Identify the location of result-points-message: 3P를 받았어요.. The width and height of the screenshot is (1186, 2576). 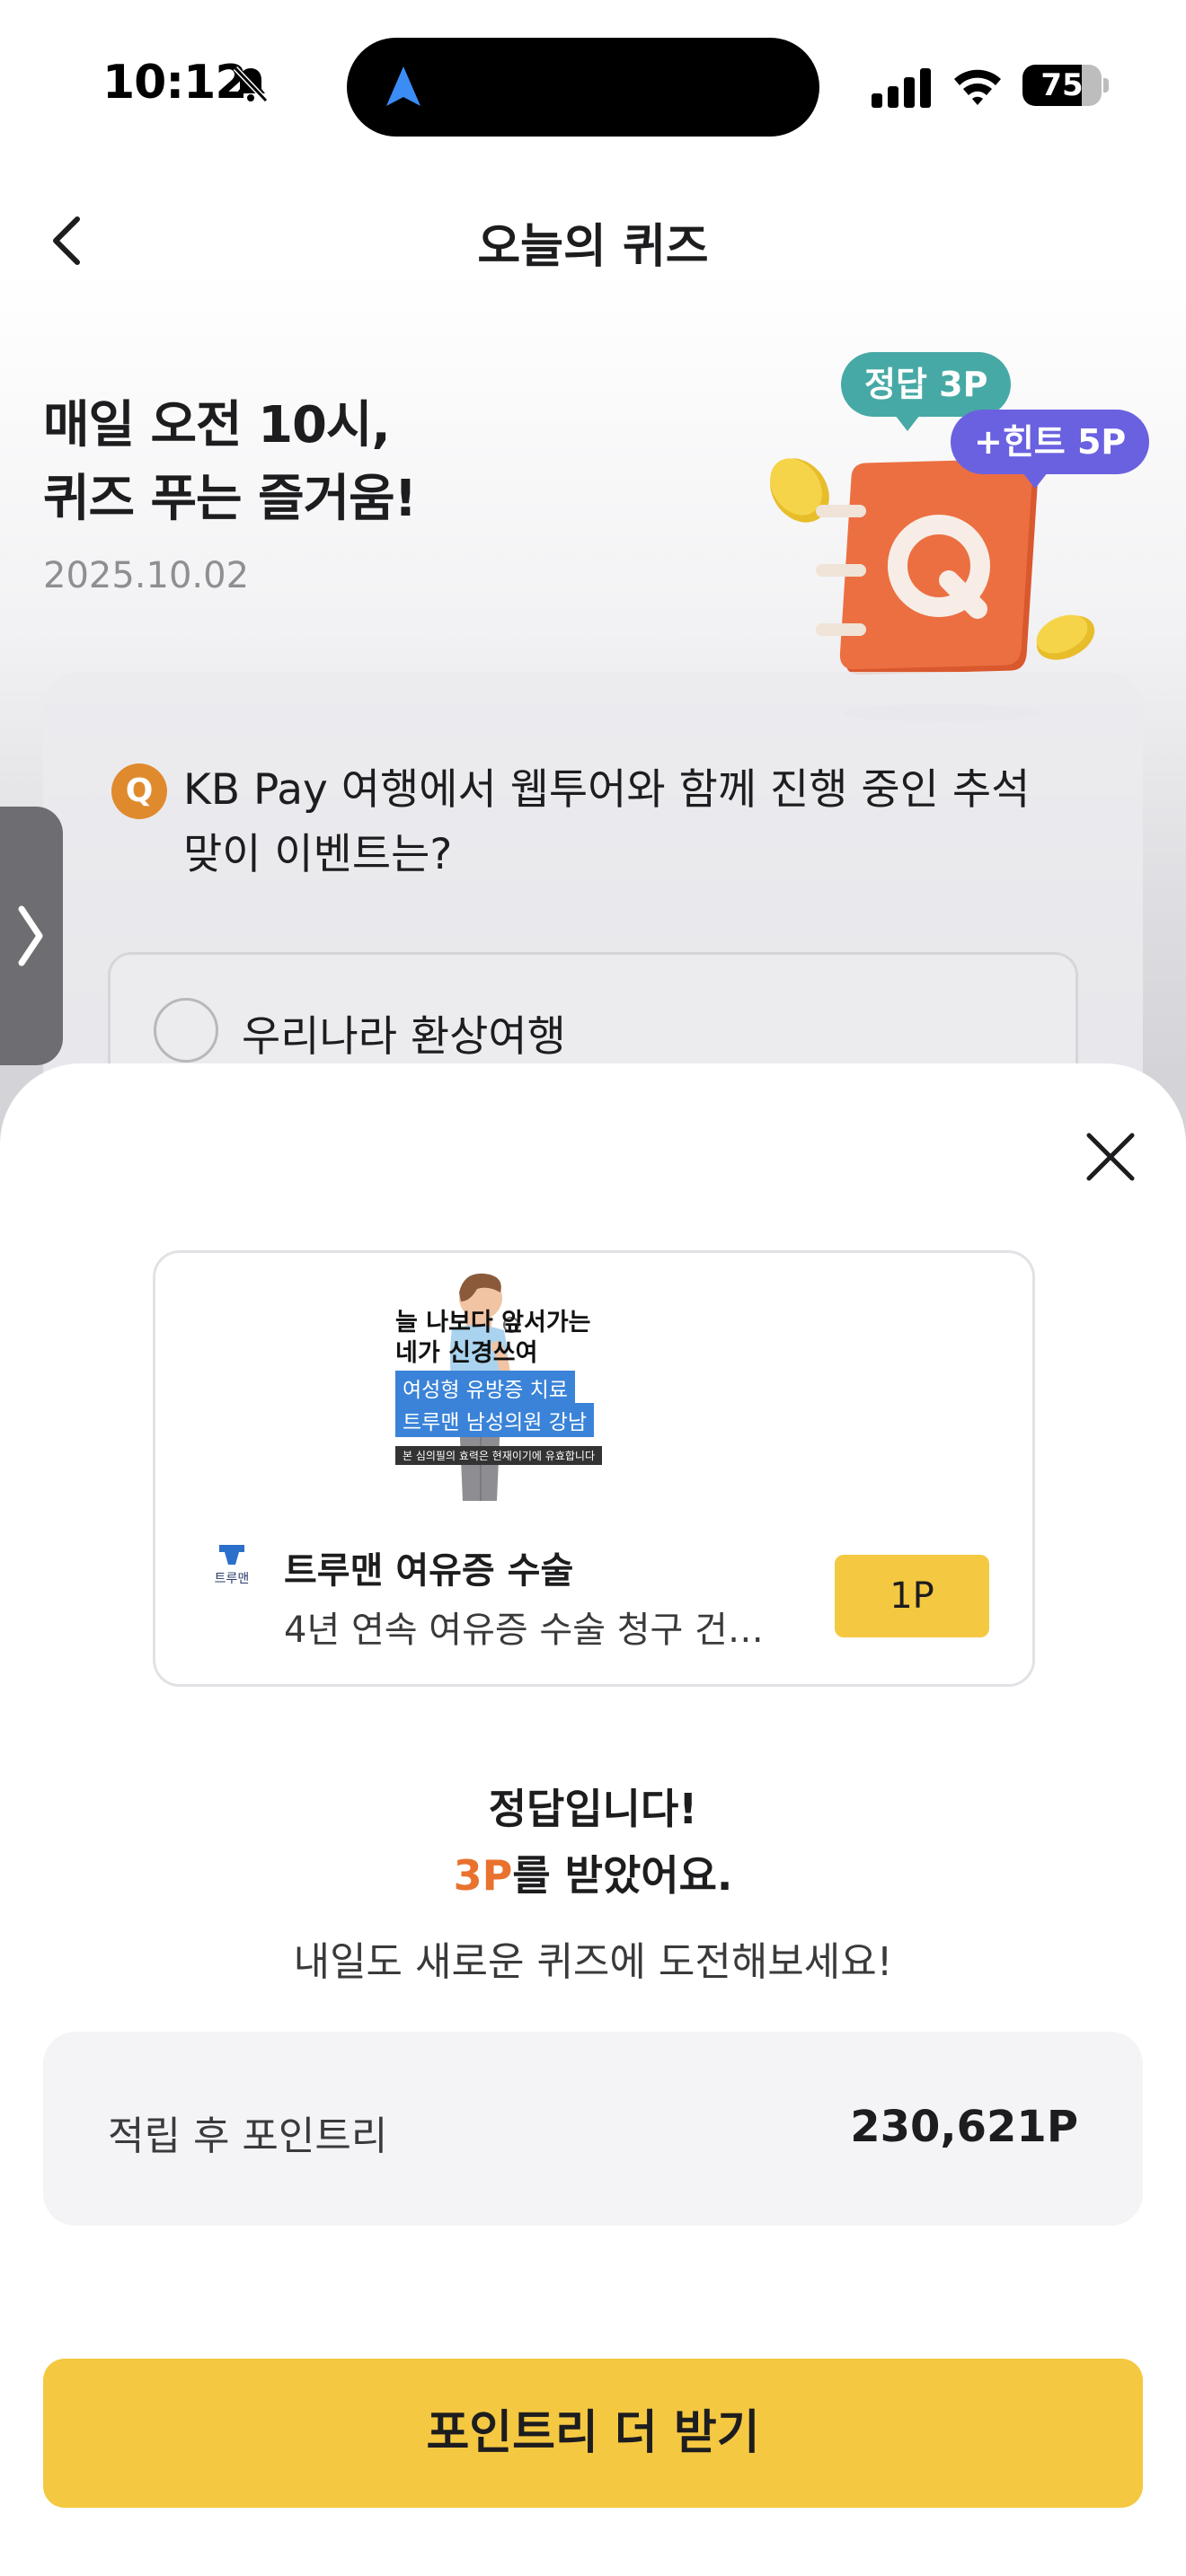
(593, 1872).